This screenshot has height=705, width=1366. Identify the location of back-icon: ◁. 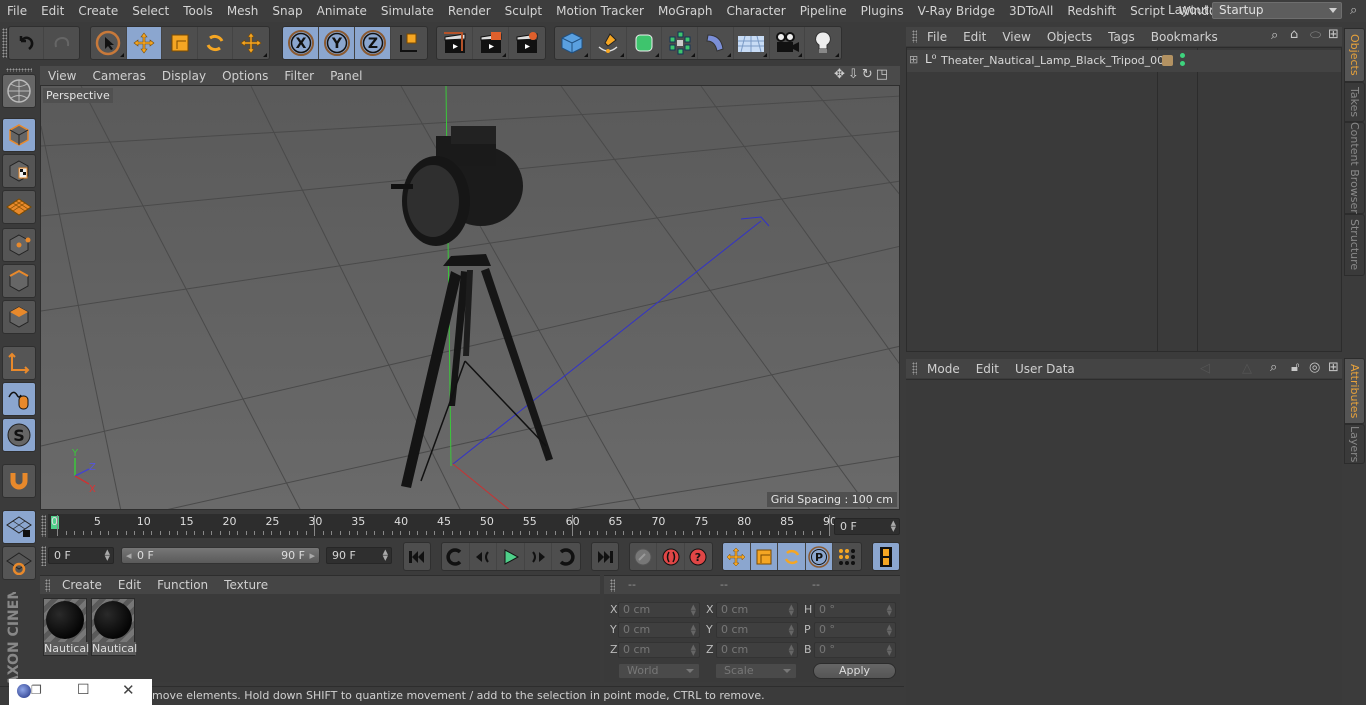
(1205, 368).